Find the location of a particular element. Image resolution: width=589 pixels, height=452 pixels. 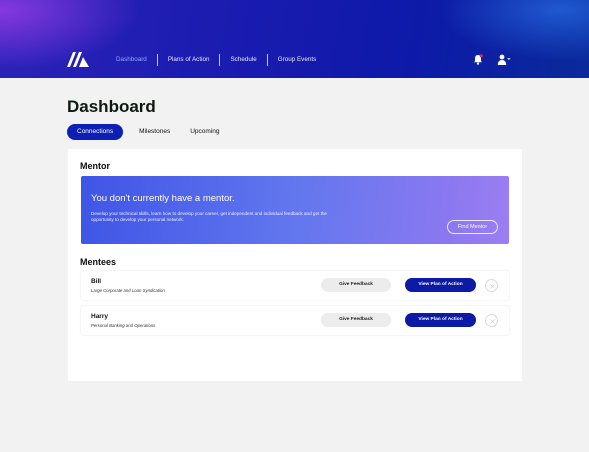

logo-icon is located at coordinates (78, 59).